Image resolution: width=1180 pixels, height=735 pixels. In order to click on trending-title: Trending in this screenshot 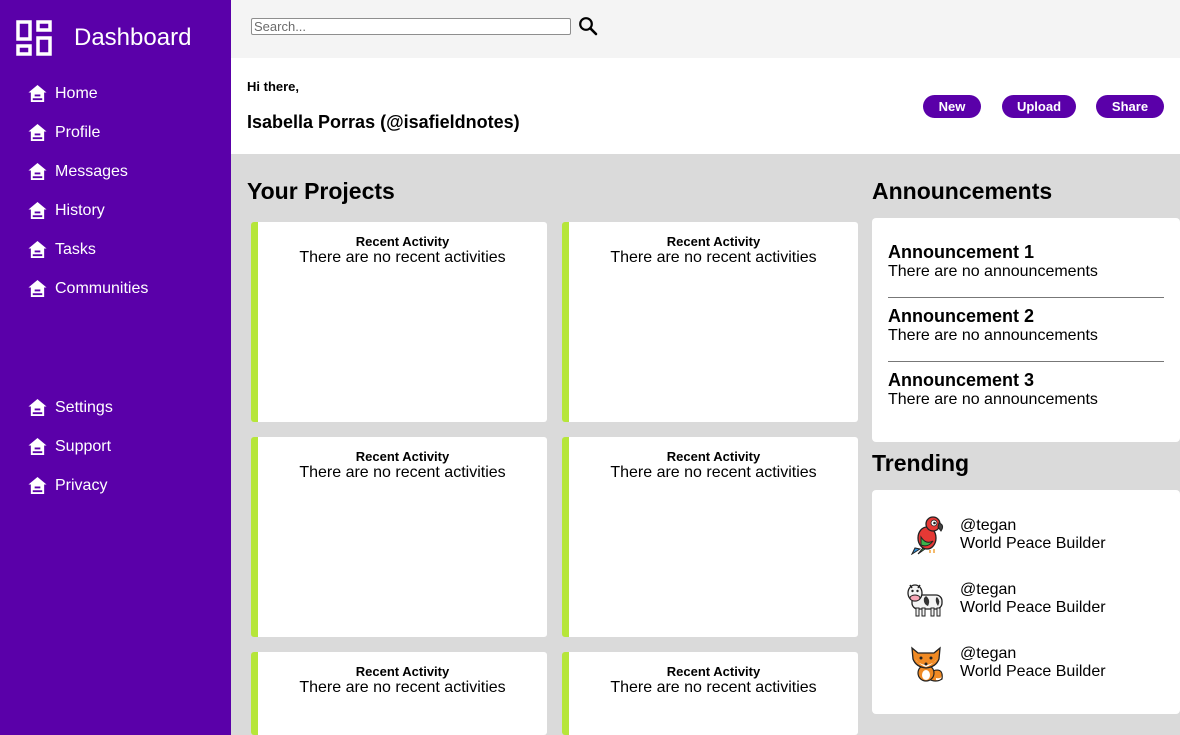, I will do `click(921, 463)`.